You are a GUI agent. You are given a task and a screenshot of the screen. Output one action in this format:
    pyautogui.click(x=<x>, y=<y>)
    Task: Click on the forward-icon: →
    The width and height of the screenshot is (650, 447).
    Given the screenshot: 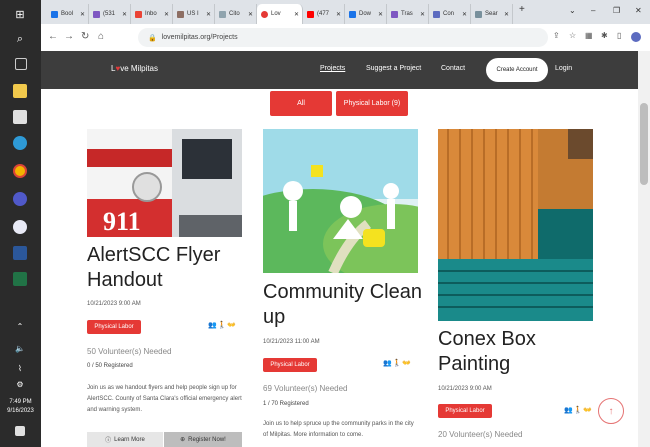 What is the action you would take?
    pyautogui.click(x=69, y=36)
    